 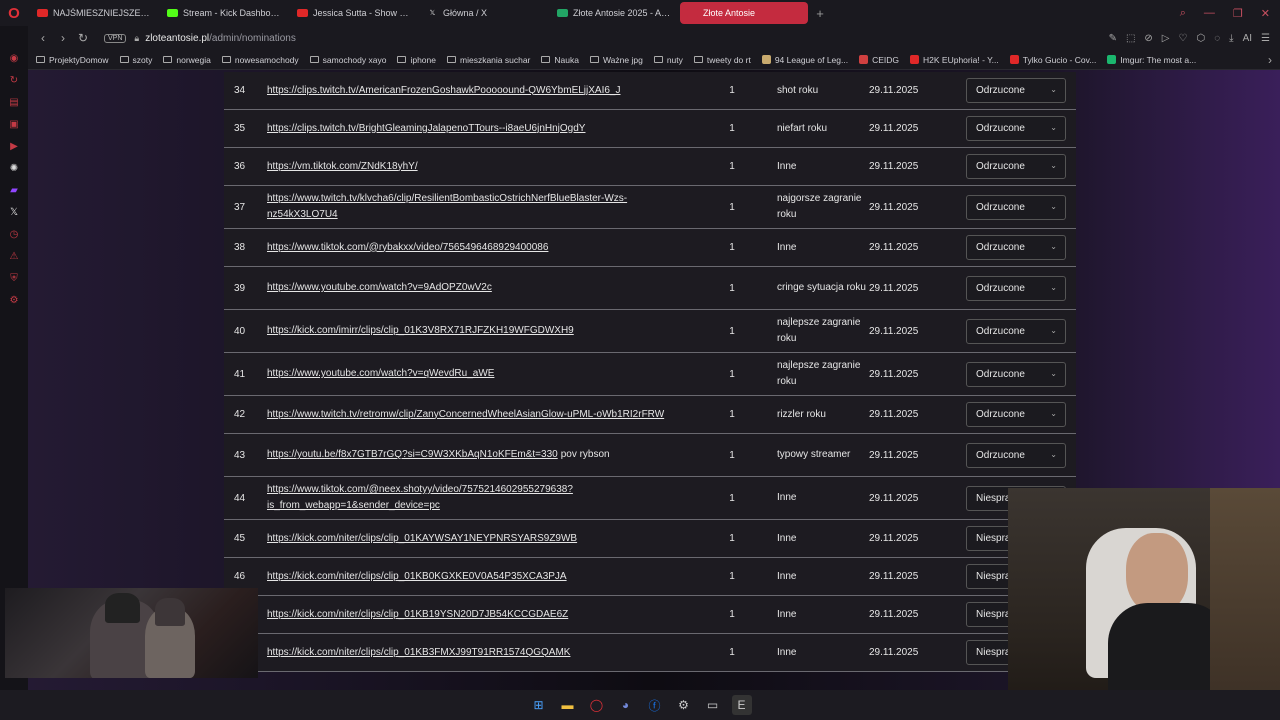 What do you see at coordinates (1112, 59) in the screenshot?
I see `imgur-icon` at bounding box center [1112, 59].